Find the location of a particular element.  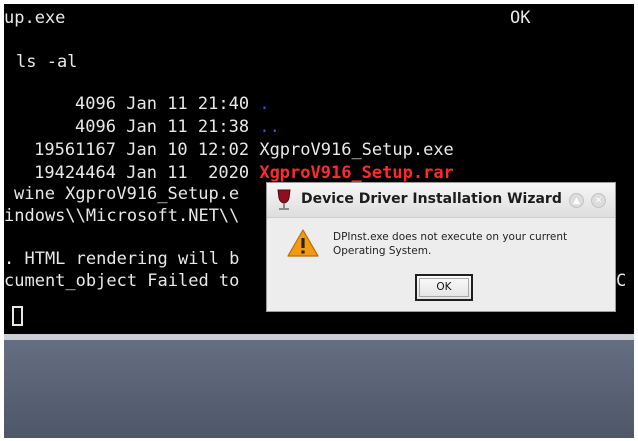

terminal-line-7: wine XgproV916_Setup.e is located at coordinates (127, 194).